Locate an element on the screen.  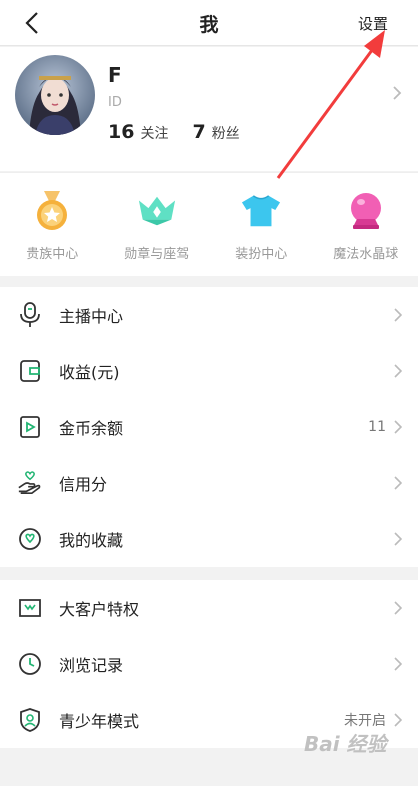
quick-item-dress-center: 装扮中心 is located at coordinates (261, 224).